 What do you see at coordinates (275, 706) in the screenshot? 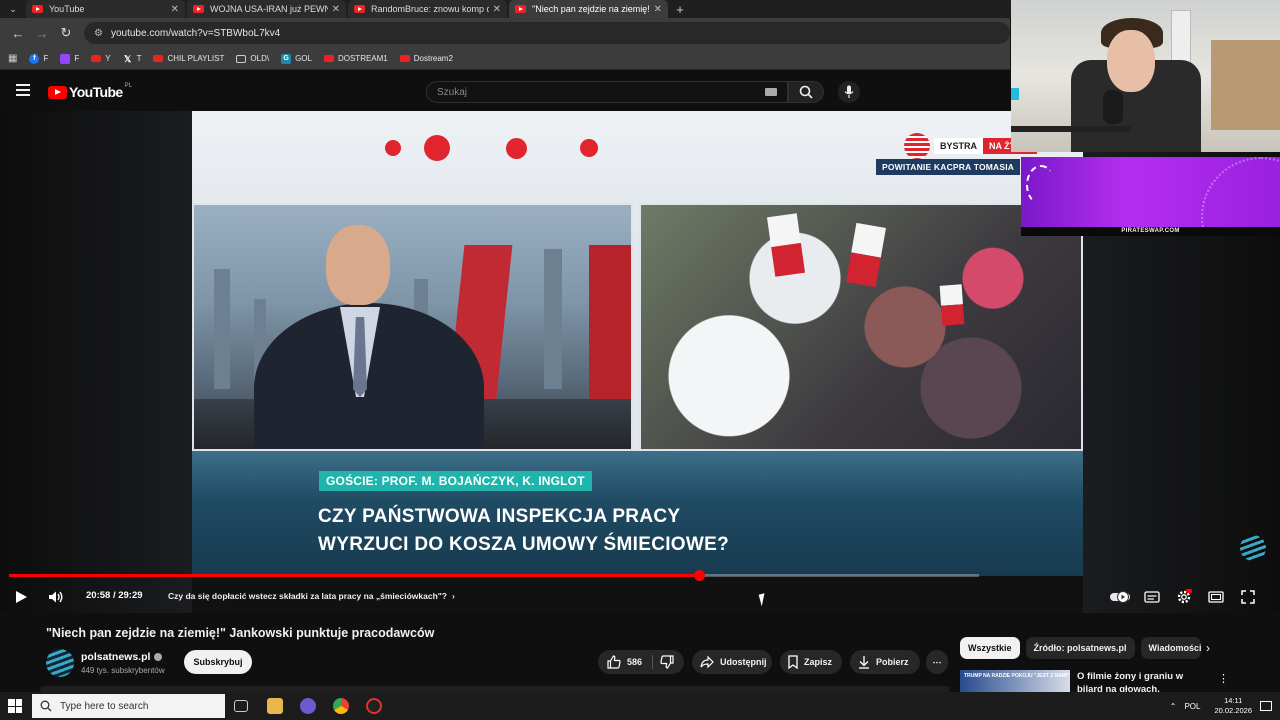
I see `file-explorer-icon` at bounding box center [275, 706].